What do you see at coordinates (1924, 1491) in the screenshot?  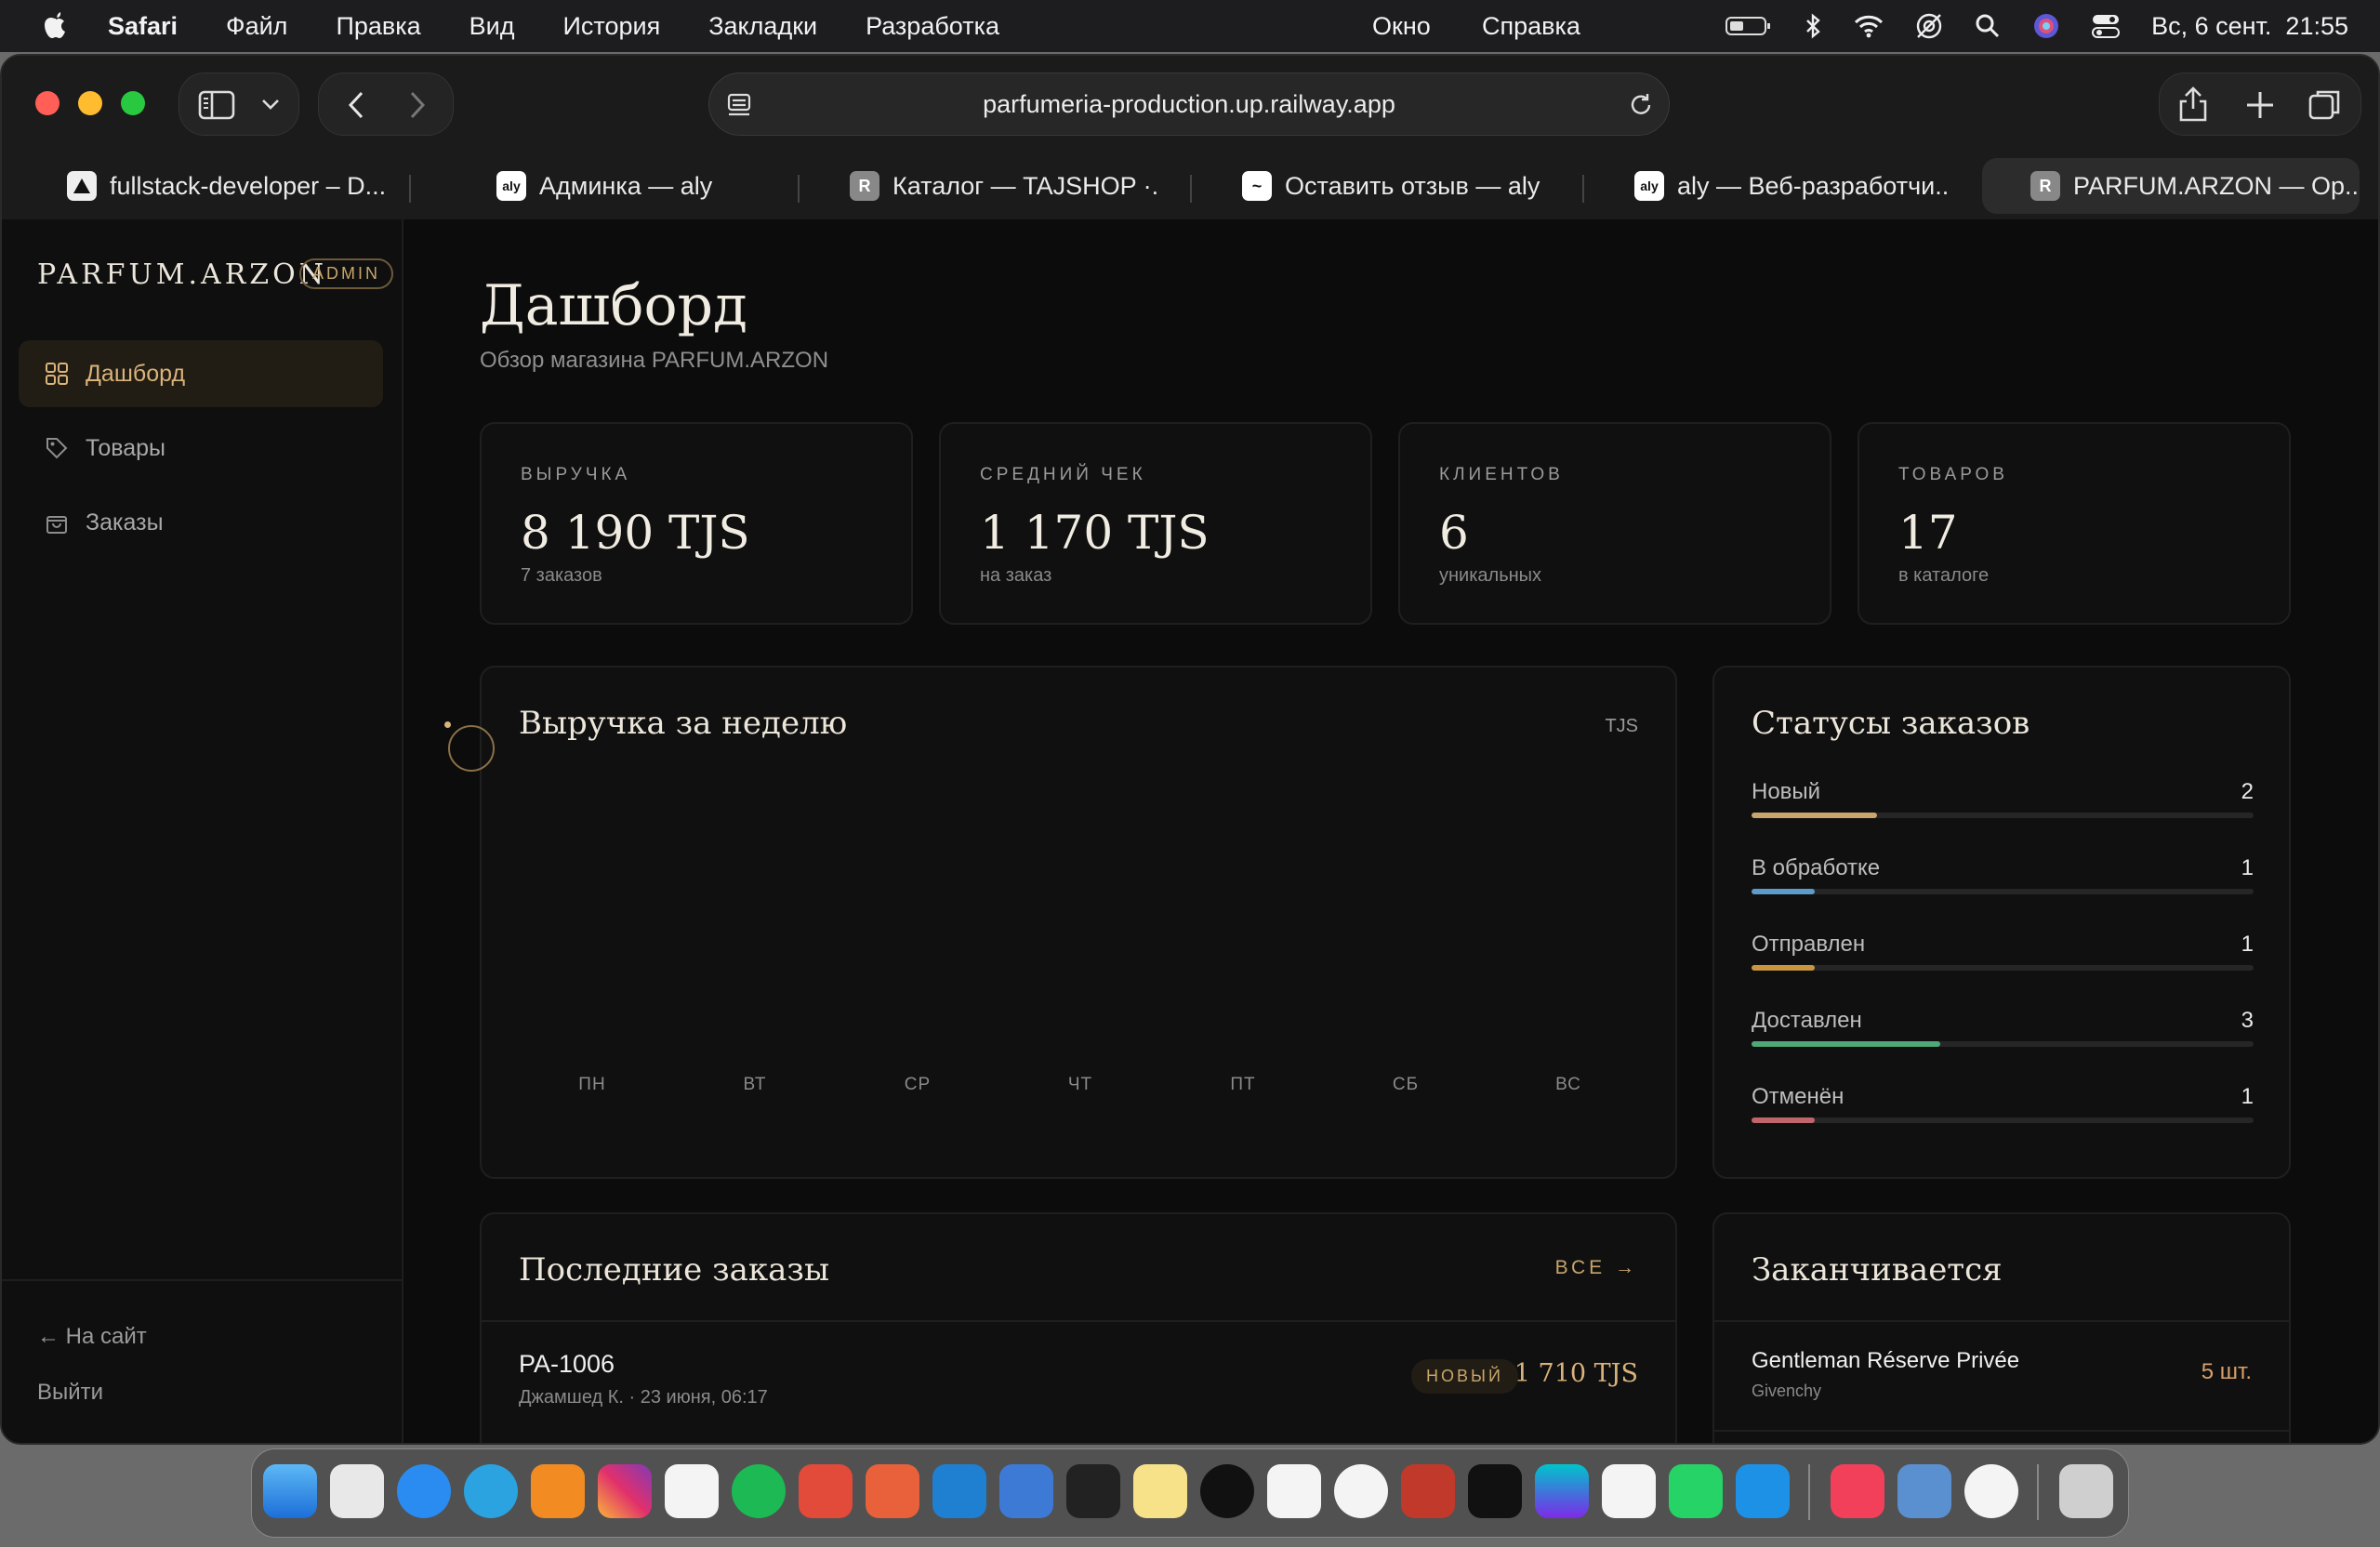 I see `app-dev-icon` at bounding box center [1924, 1491].